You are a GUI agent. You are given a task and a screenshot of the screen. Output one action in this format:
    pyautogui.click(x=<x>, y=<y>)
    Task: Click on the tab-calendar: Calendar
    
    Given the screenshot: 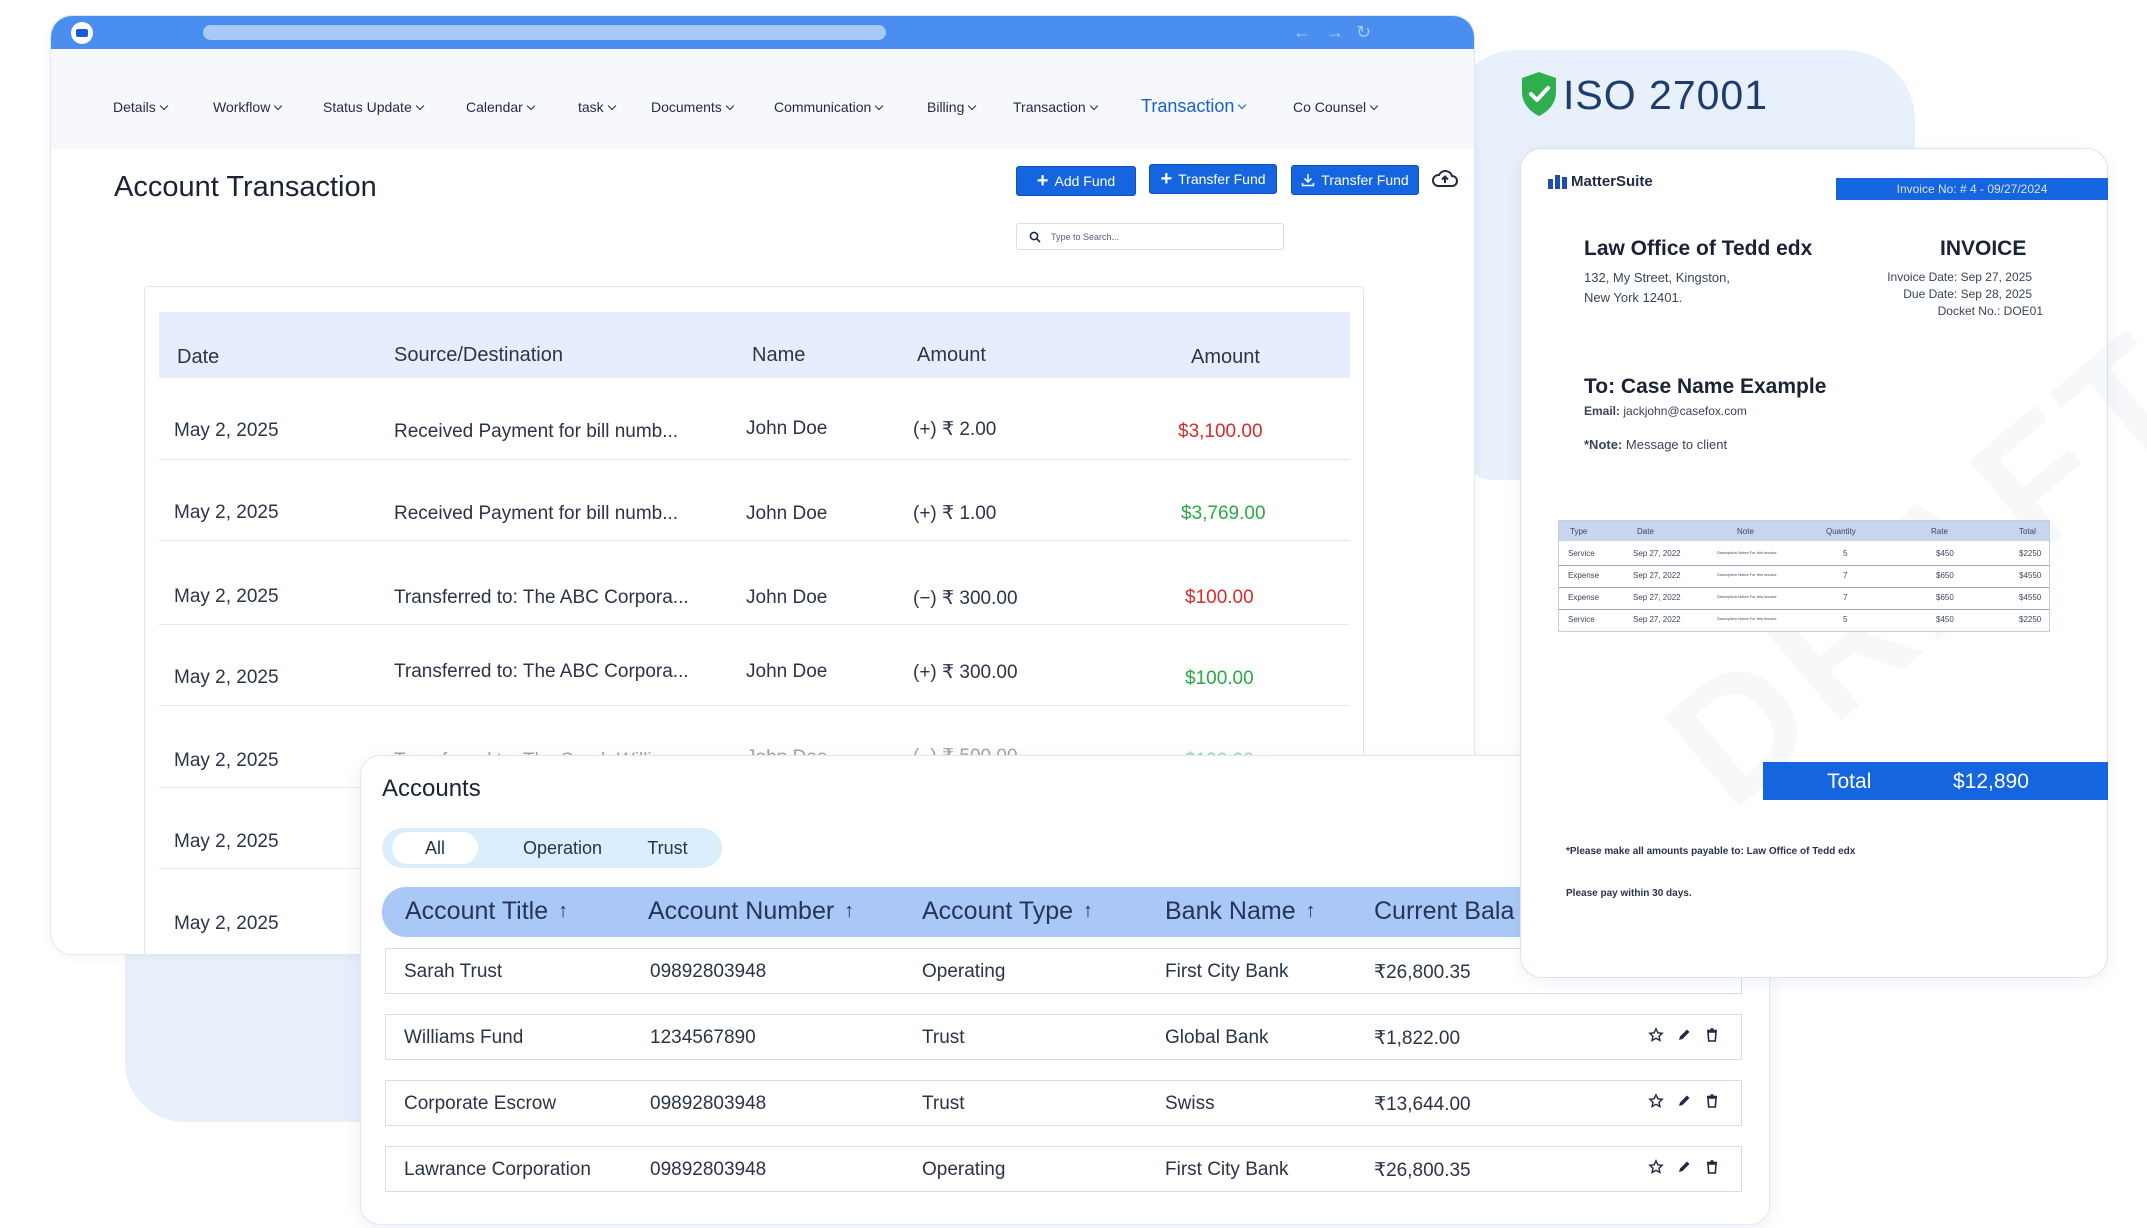 What is the action you would take?
    pyautogui.click(x=501, y=107)
    